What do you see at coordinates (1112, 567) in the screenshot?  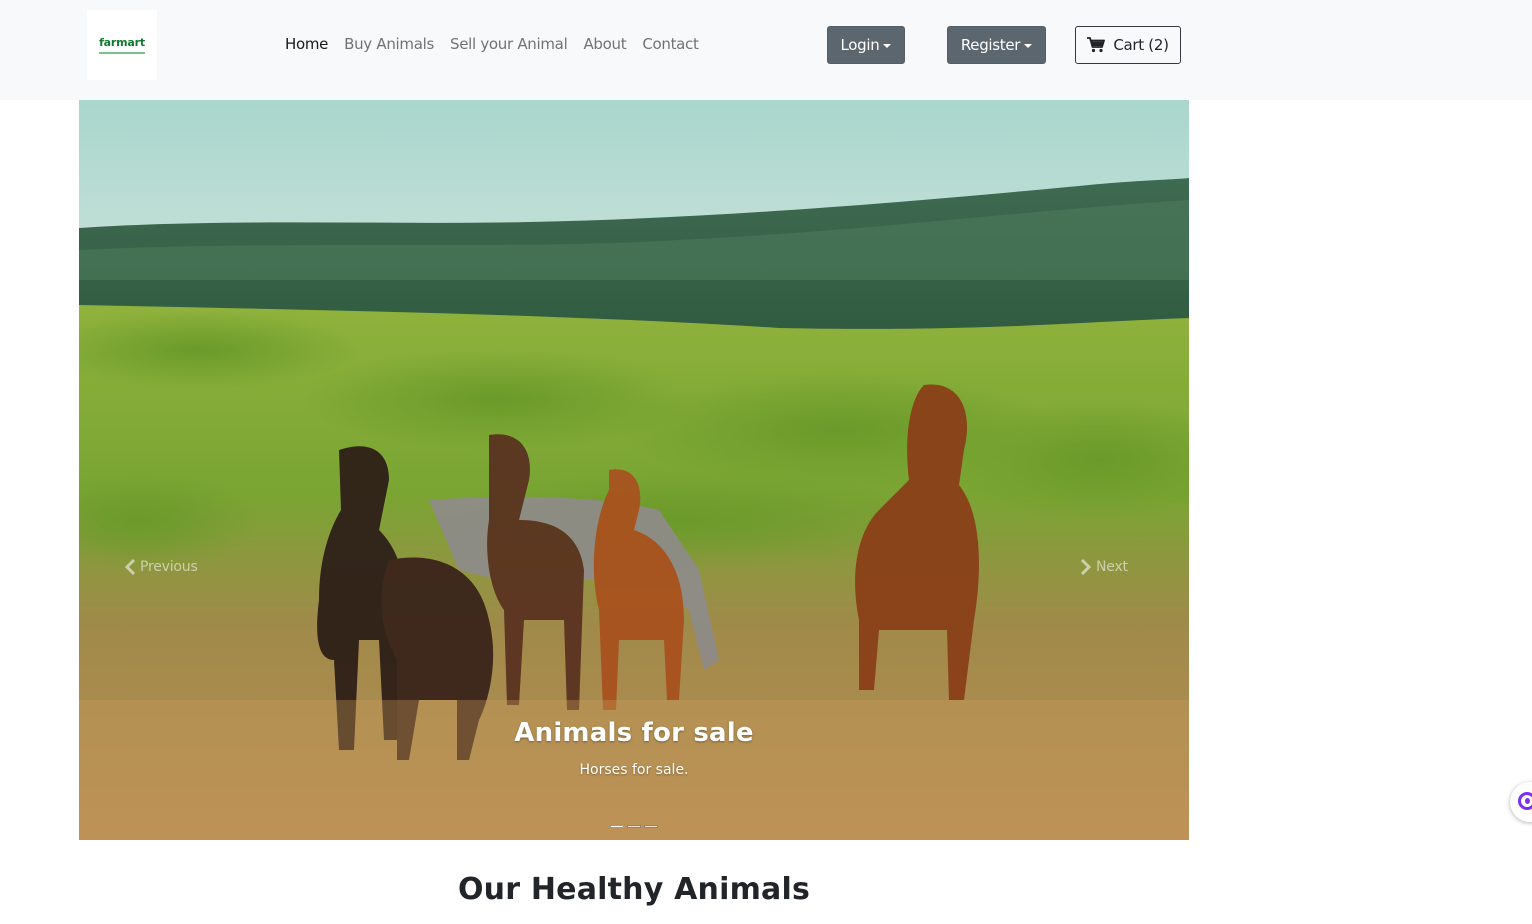 I see `next-label: Next` at bounding box center [1112, 567].